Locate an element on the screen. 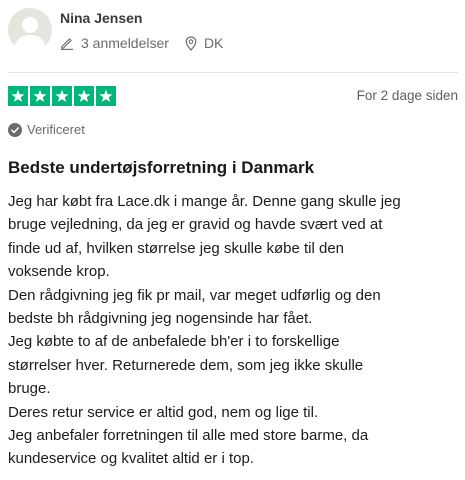 The height and width of the screenshot is (480, 465). review-count: 3 anmeldelser is located at coordinates (114, 43).